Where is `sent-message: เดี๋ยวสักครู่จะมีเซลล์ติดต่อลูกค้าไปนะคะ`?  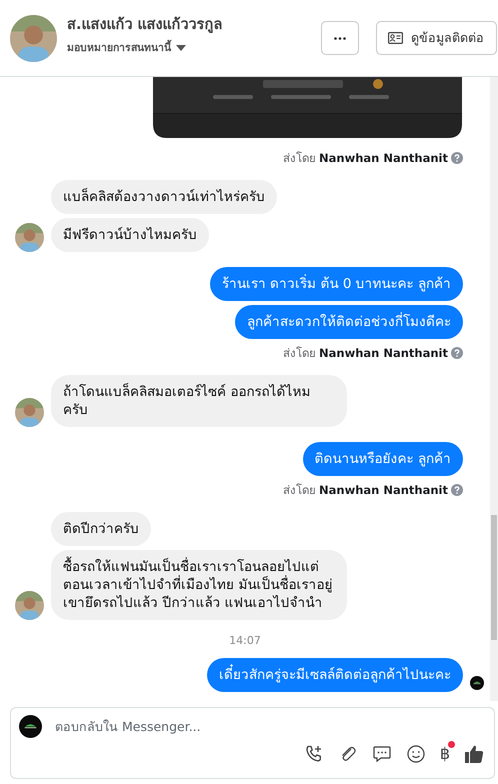
sent-message: เดี๋ยวสักครู่จะมีเซลล์ติดต่อลูกค้าไปนะคะ is located at coordinates (335, 675).